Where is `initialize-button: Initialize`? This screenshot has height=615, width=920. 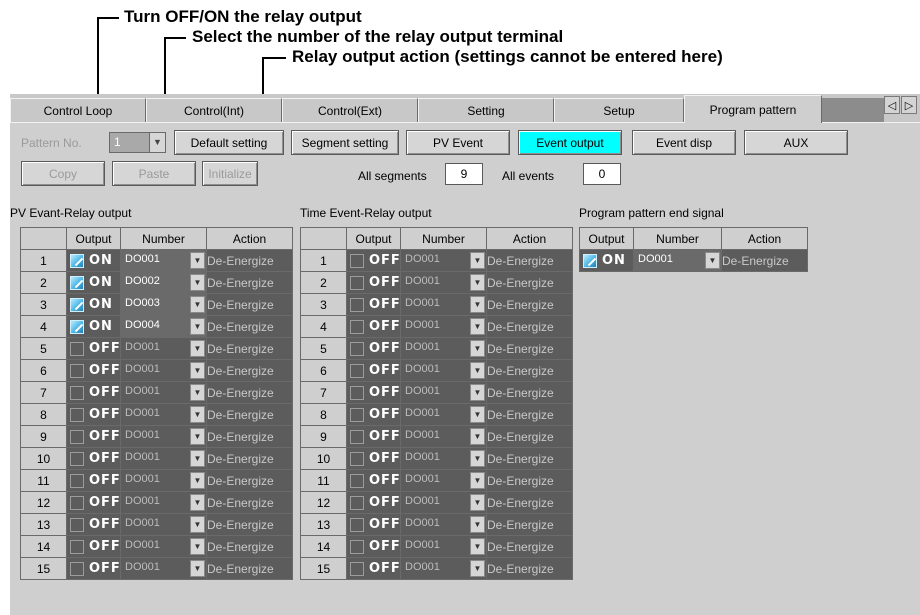 initialize-button: Initialize is located at coordinates (230, 173).